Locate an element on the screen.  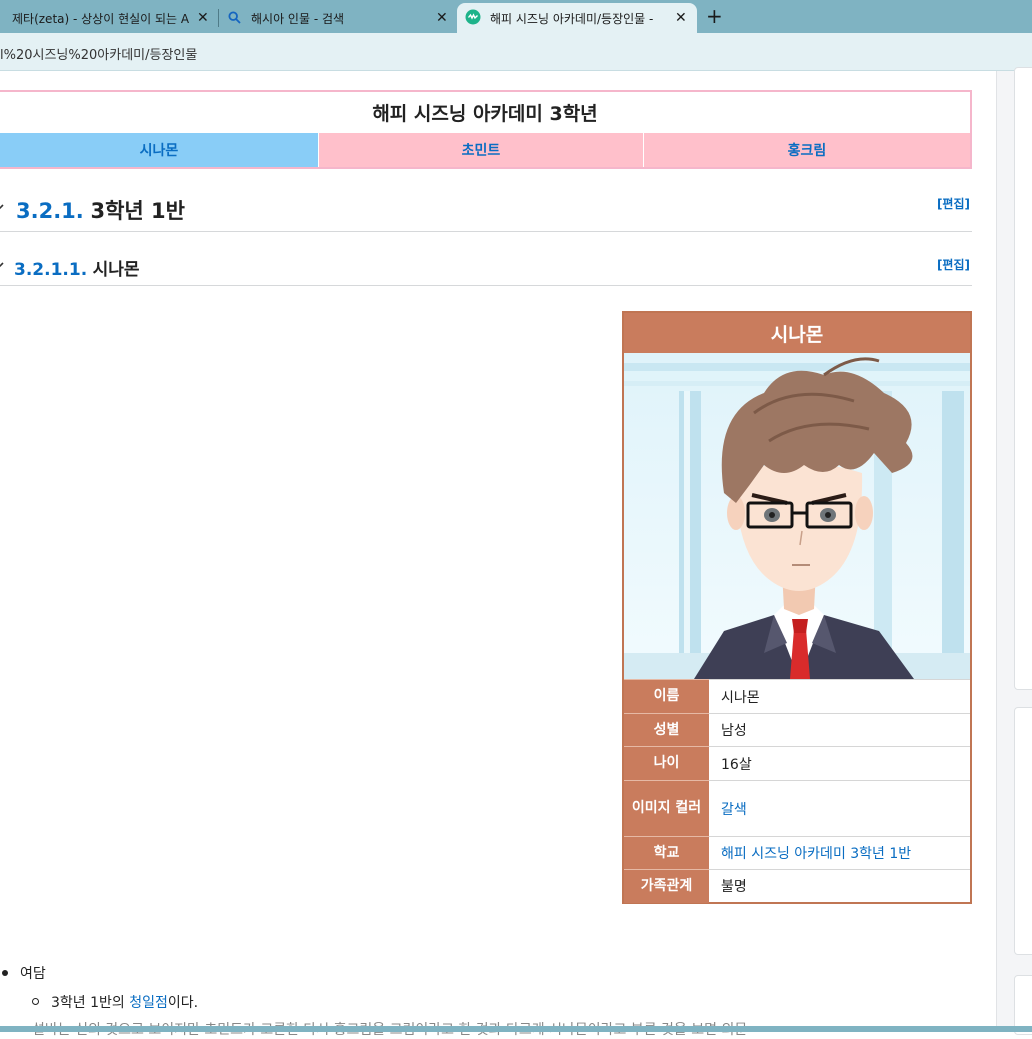
tab-wiki-title: 해피 시즈닝 아카데미/등장인물 - is located at coordinates (572, 18).